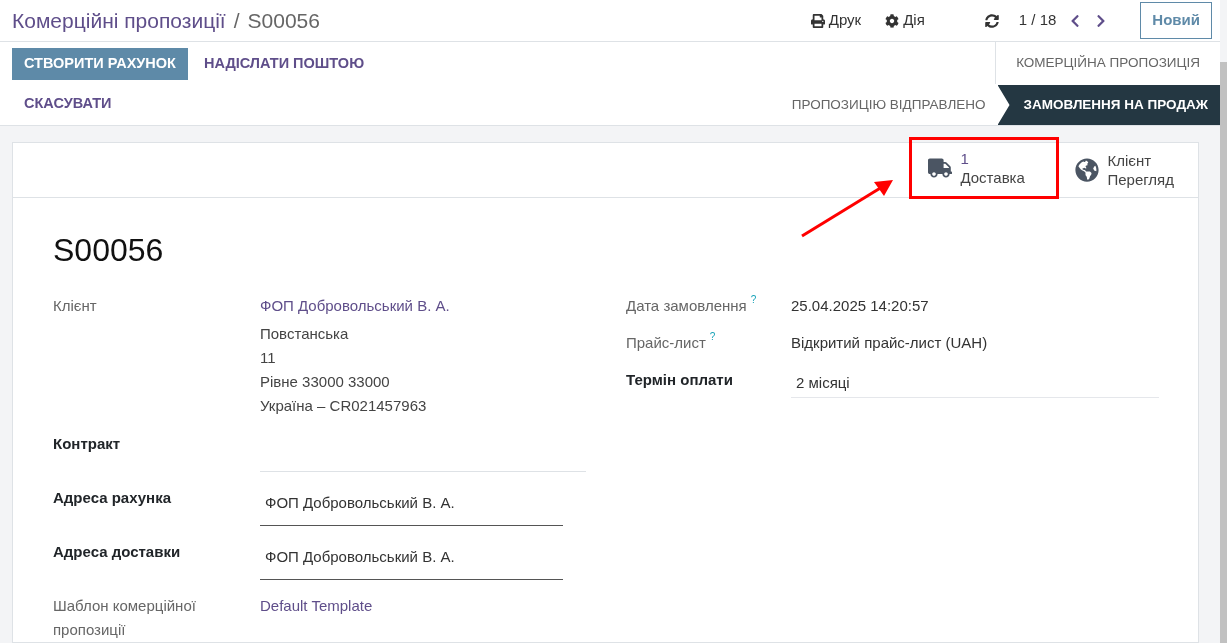 The width and height of the screenshot is (1227, 643). Describe the element at coordinates (268, 358) in the screenshot. I see `address-line: 11` at that location.